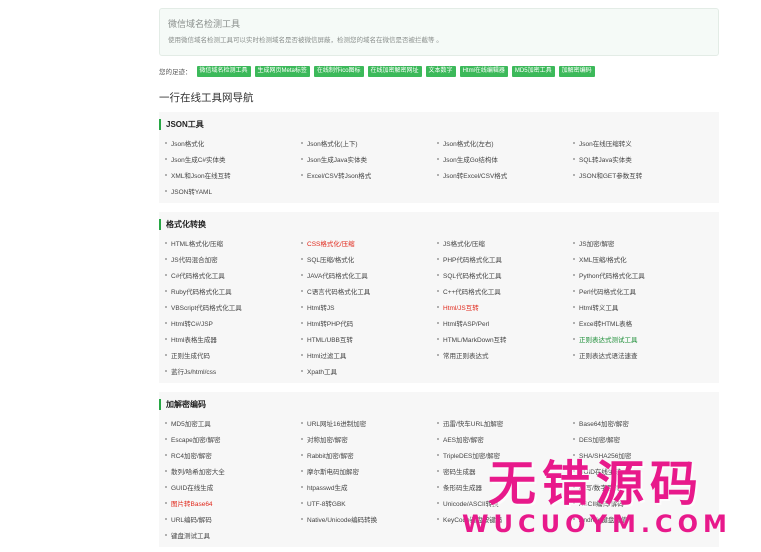  What do you see at coordinates (505, 175) in the screenshot?
I see `tool-link: Json转Excel/CSV格式` at bounding box center [505, 175].